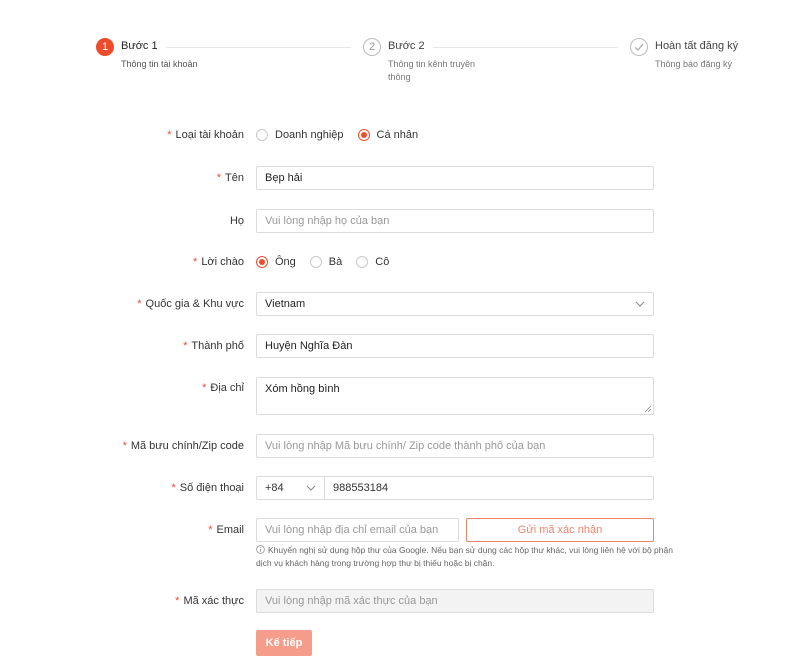 This screenshot has height=665, width=800. I want to click on step-3-title: Hoàn tất đăng ký, so click(697, 46).